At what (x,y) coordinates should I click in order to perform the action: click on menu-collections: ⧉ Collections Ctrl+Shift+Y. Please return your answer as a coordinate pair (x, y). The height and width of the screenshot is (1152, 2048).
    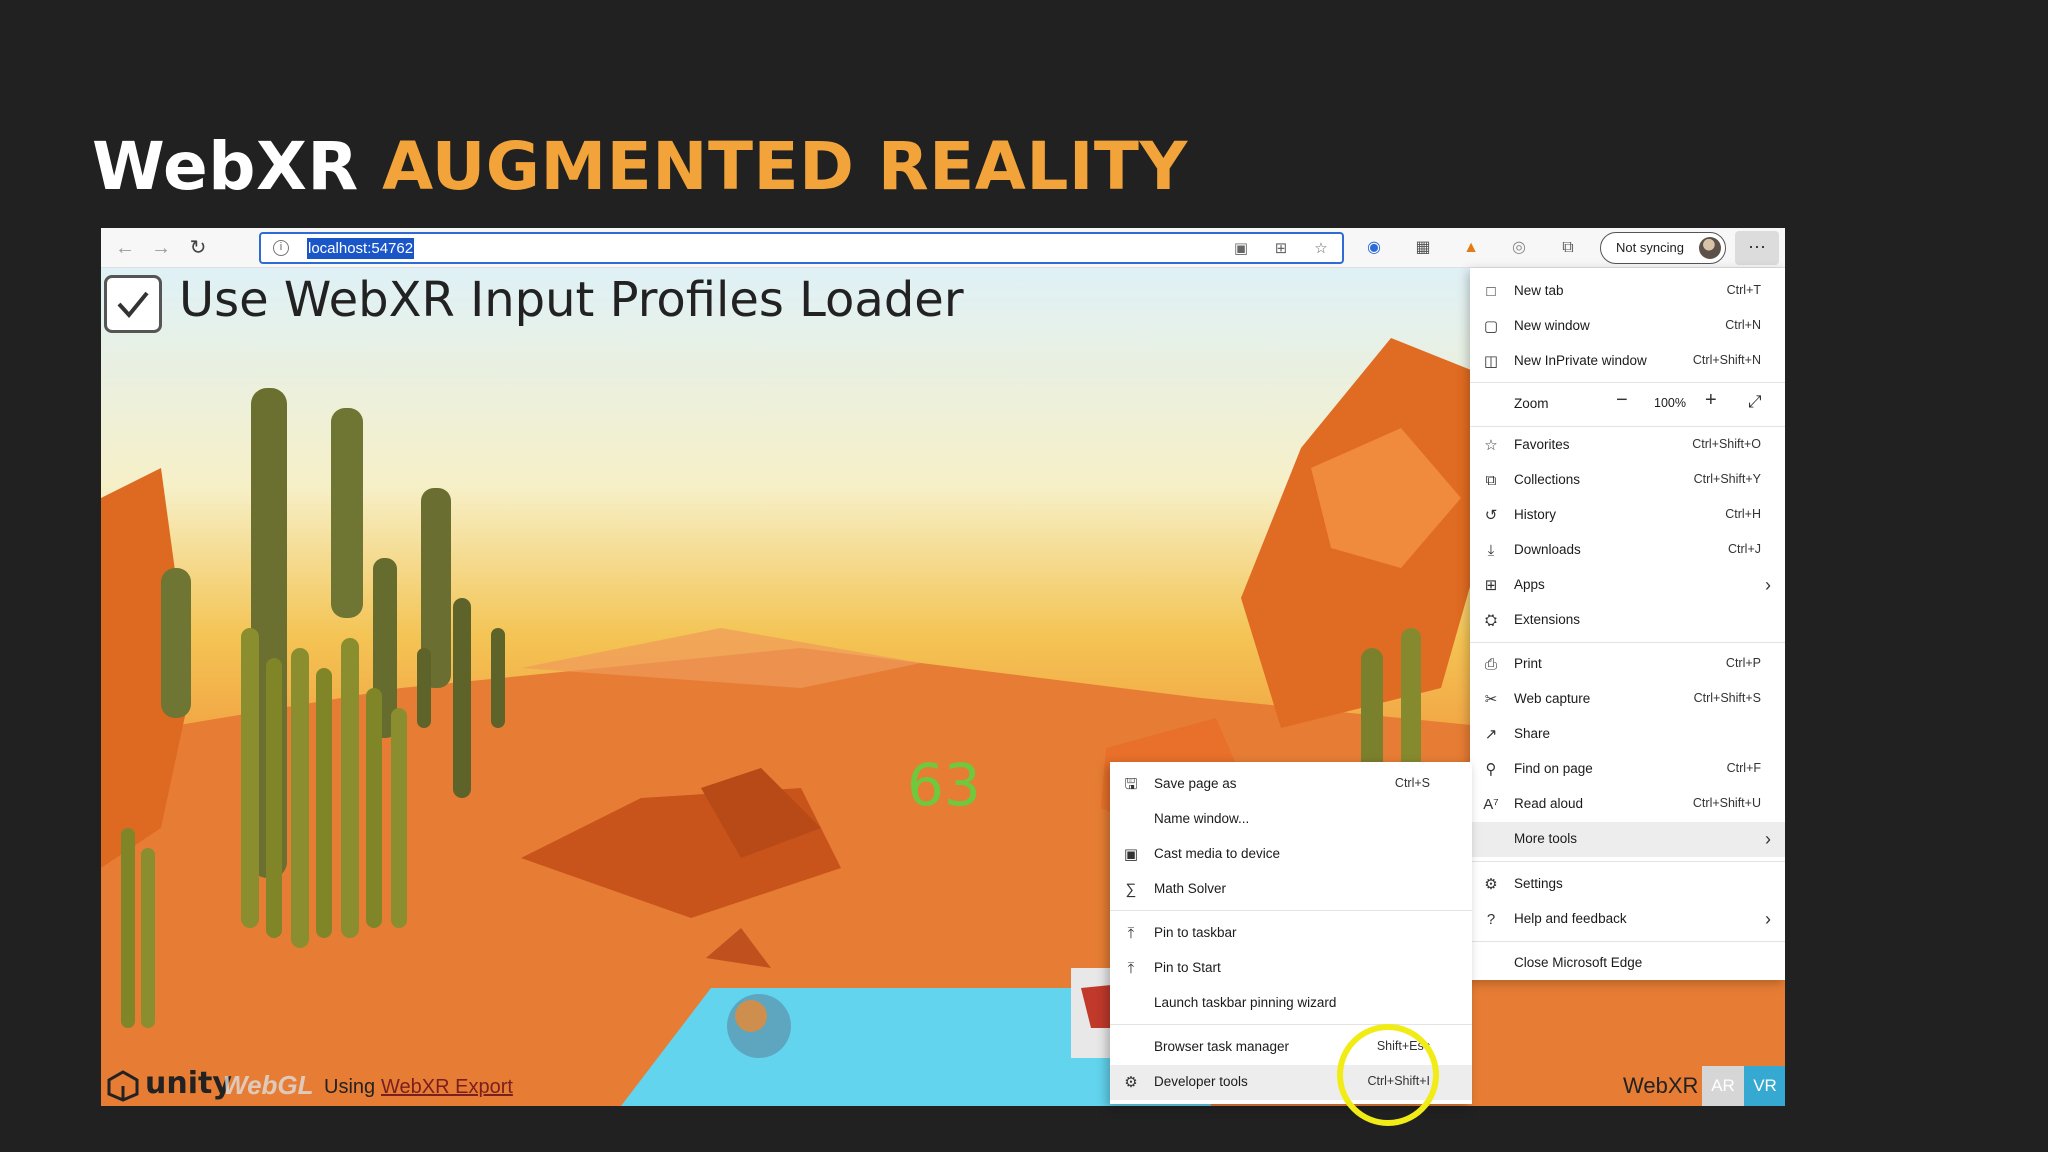
    Looking at the image, I should click on (1627, 480).